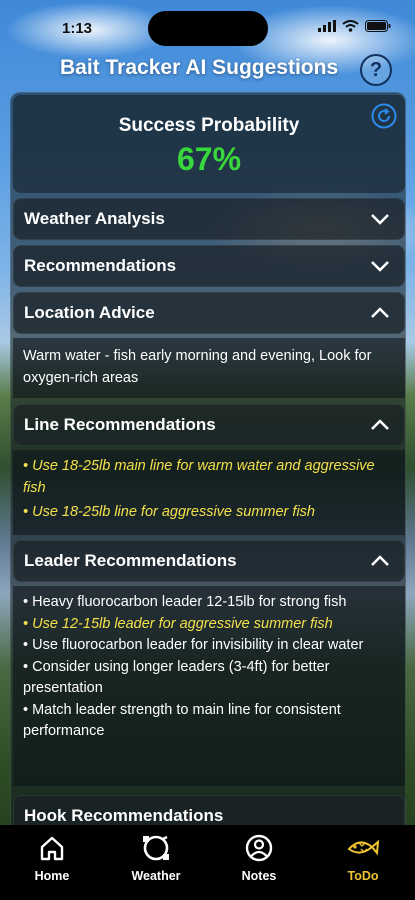  I want to click on tab-label: Home, so click(52, 876).